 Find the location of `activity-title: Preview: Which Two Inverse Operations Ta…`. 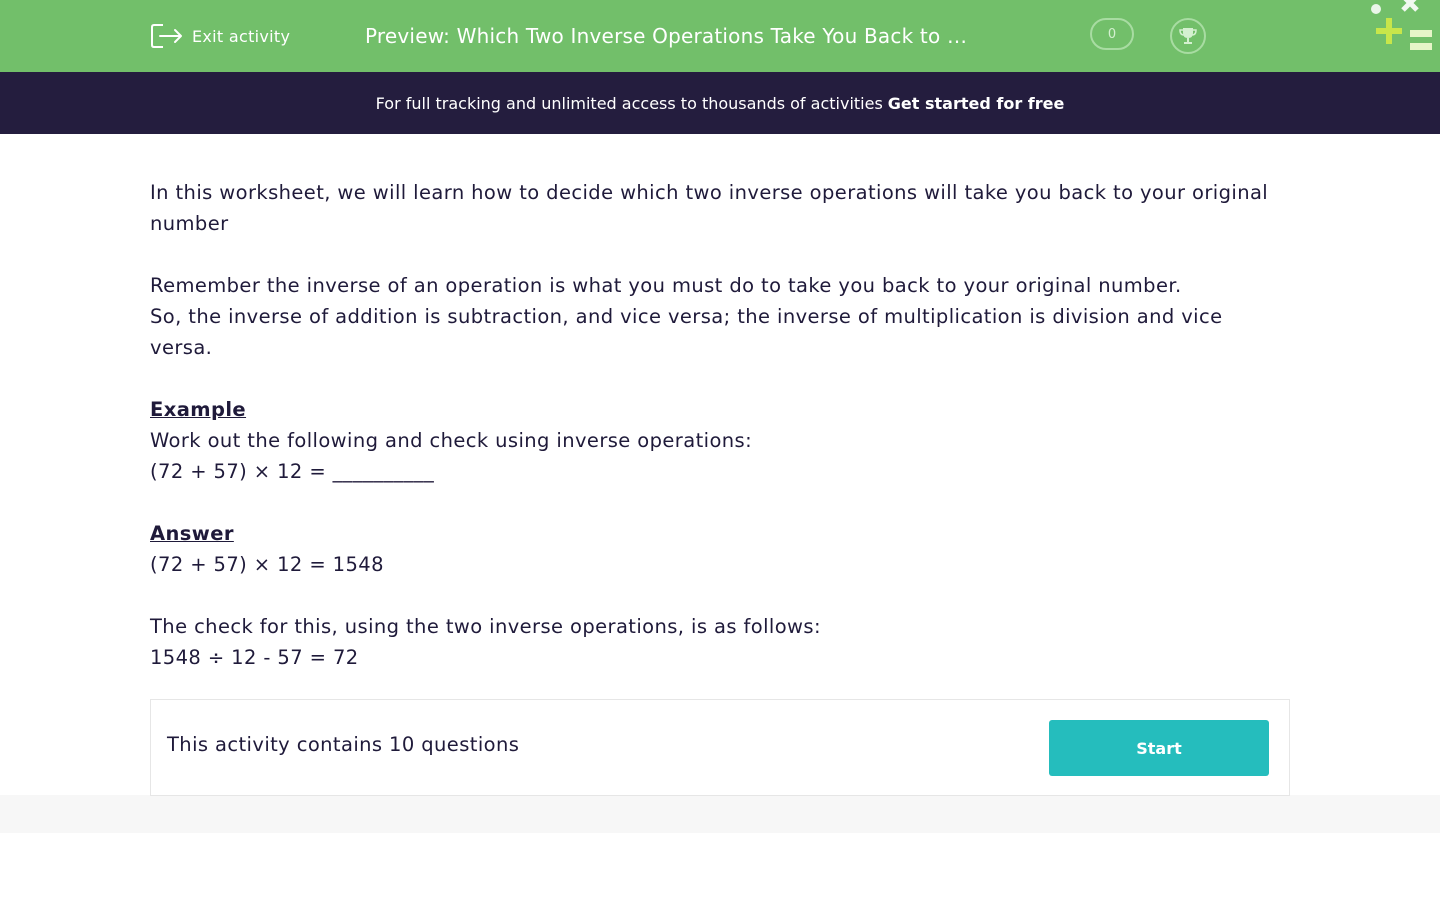

activity-title: Preview: Which Two Inverse Operations Ta… is located at coordinates (666, 36).